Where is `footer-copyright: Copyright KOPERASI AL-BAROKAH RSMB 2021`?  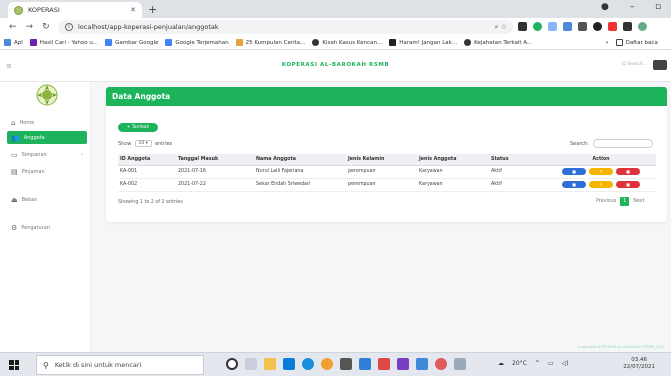 footer-copyright: Copyright KOPERASI AL-BAROKAH RSMB 2021 is located at coordinates (621, 346).